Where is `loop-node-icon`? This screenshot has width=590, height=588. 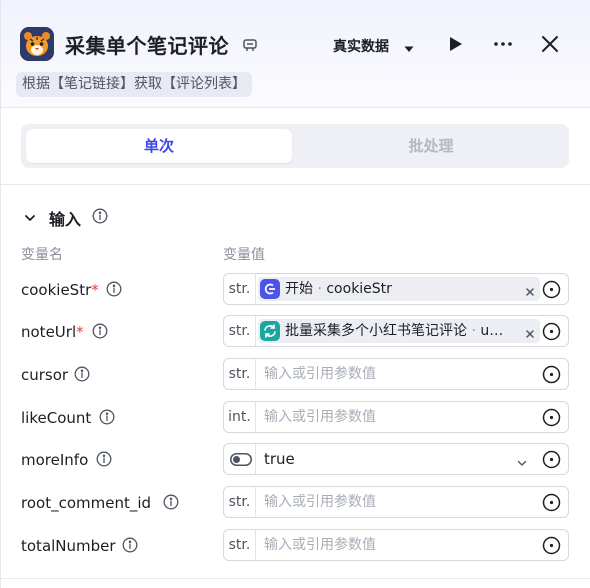
loop-node-icon is located at coordinates (270, 331).